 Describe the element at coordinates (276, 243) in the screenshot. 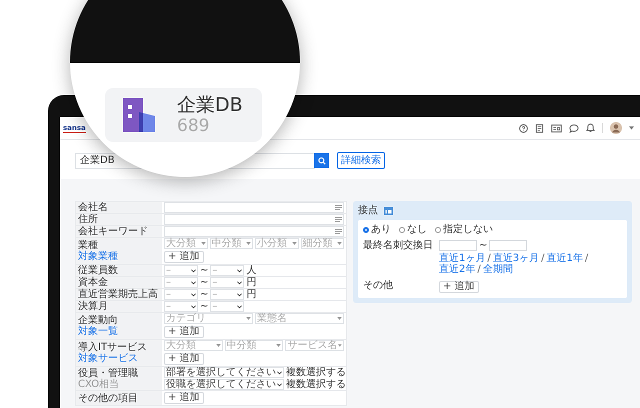

I see `dropdown: 小分類` at that location.